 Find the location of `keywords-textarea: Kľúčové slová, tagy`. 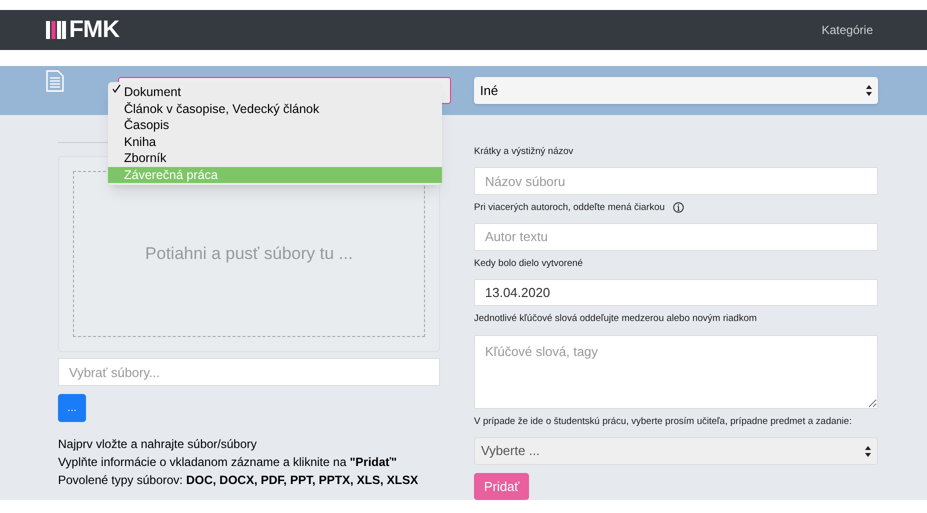

keywords-textarea: Kľúčové slová, tagy is located at coordinates (676, 371).